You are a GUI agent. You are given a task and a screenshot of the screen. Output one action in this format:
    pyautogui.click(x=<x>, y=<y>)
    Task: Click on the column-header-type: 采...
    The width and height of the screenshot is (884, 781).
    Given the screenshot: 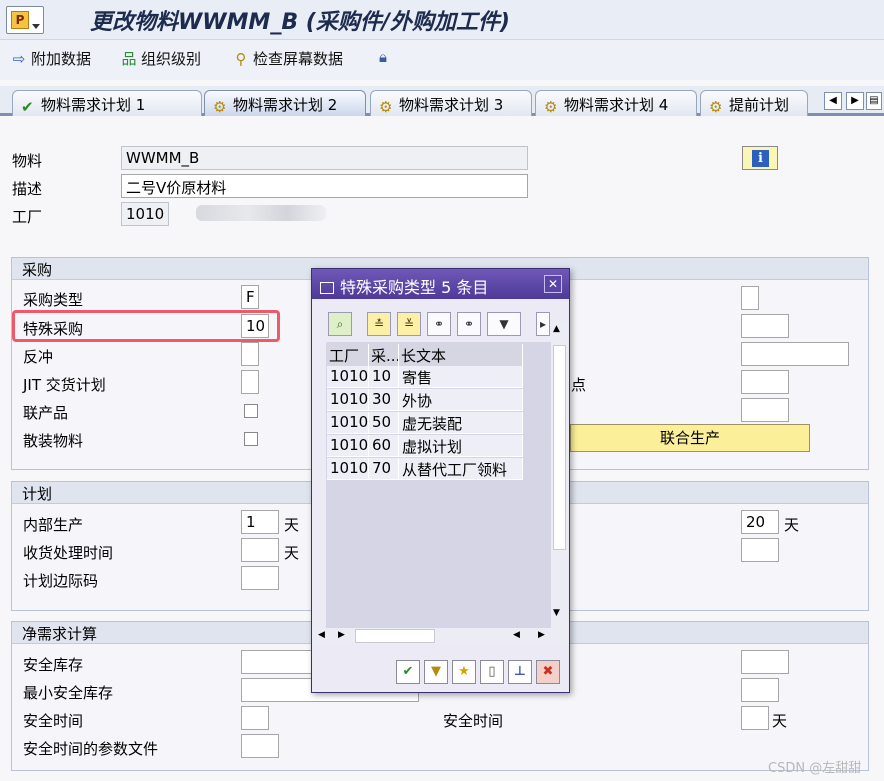 What is the action you would take?
    pyautogui.click(x=384, y=355)
    